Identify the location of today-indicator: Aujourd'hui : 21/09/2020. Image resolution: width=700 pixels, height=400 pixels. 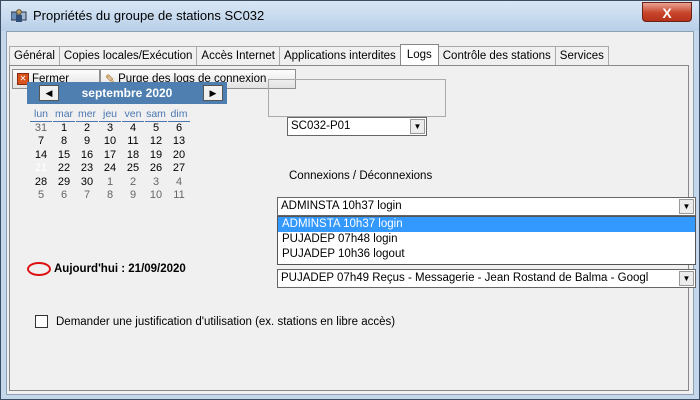
(106, 269).